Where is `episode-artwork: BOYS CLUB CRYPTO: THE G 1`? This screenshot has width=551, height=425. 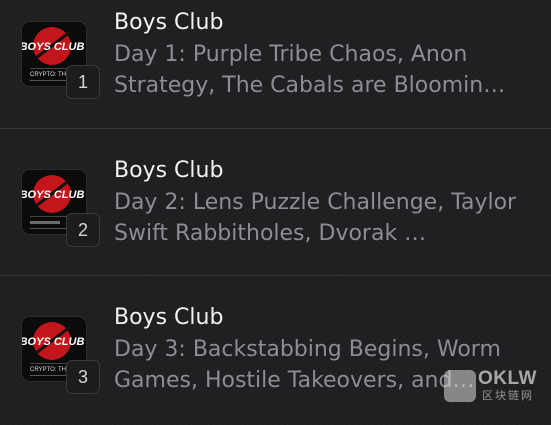
episode-artwork: BOYS CLUB CRYPTO: THE G 1 is located at coordinates (61, 61).